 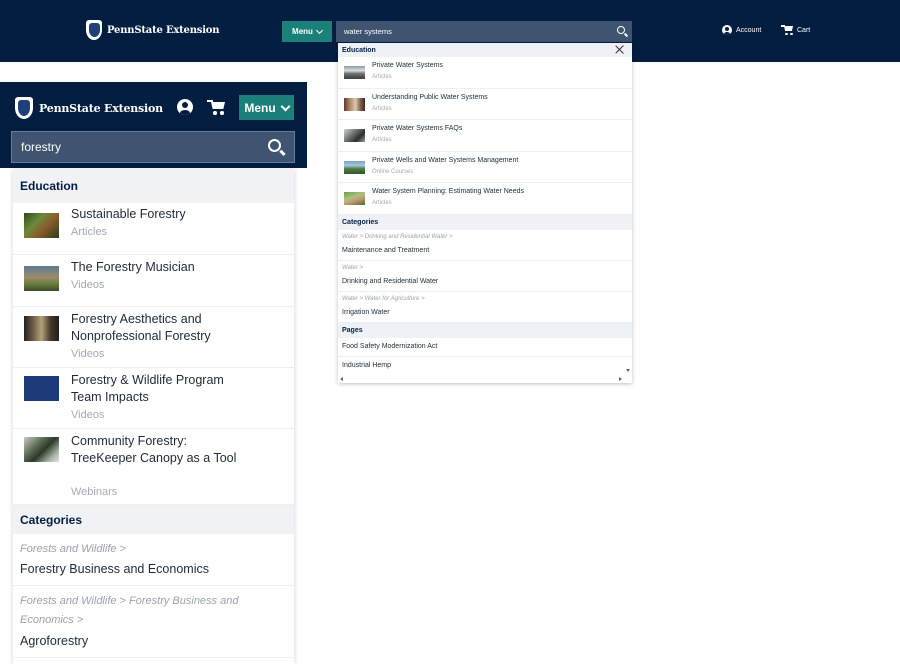 I want to click on category-path: Water > Water for Agriculture >, so click(x=383, y=298).